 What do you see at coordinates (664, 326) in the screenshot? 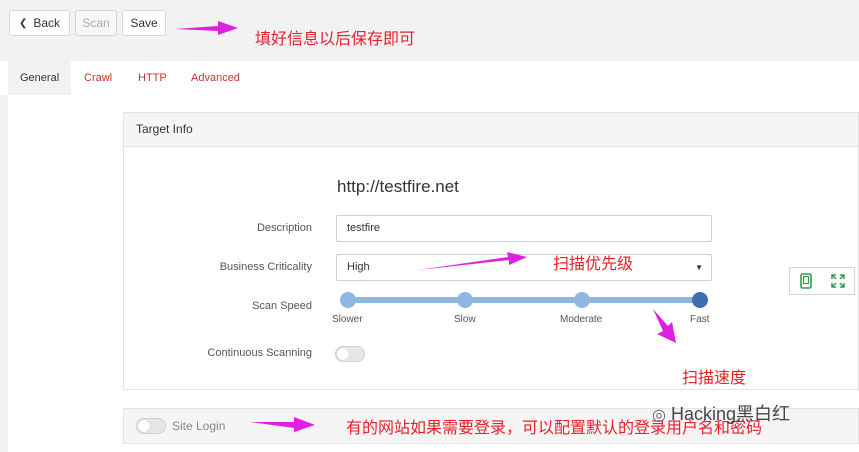
I see `arrow-speed` at bounding box center [664, 326].